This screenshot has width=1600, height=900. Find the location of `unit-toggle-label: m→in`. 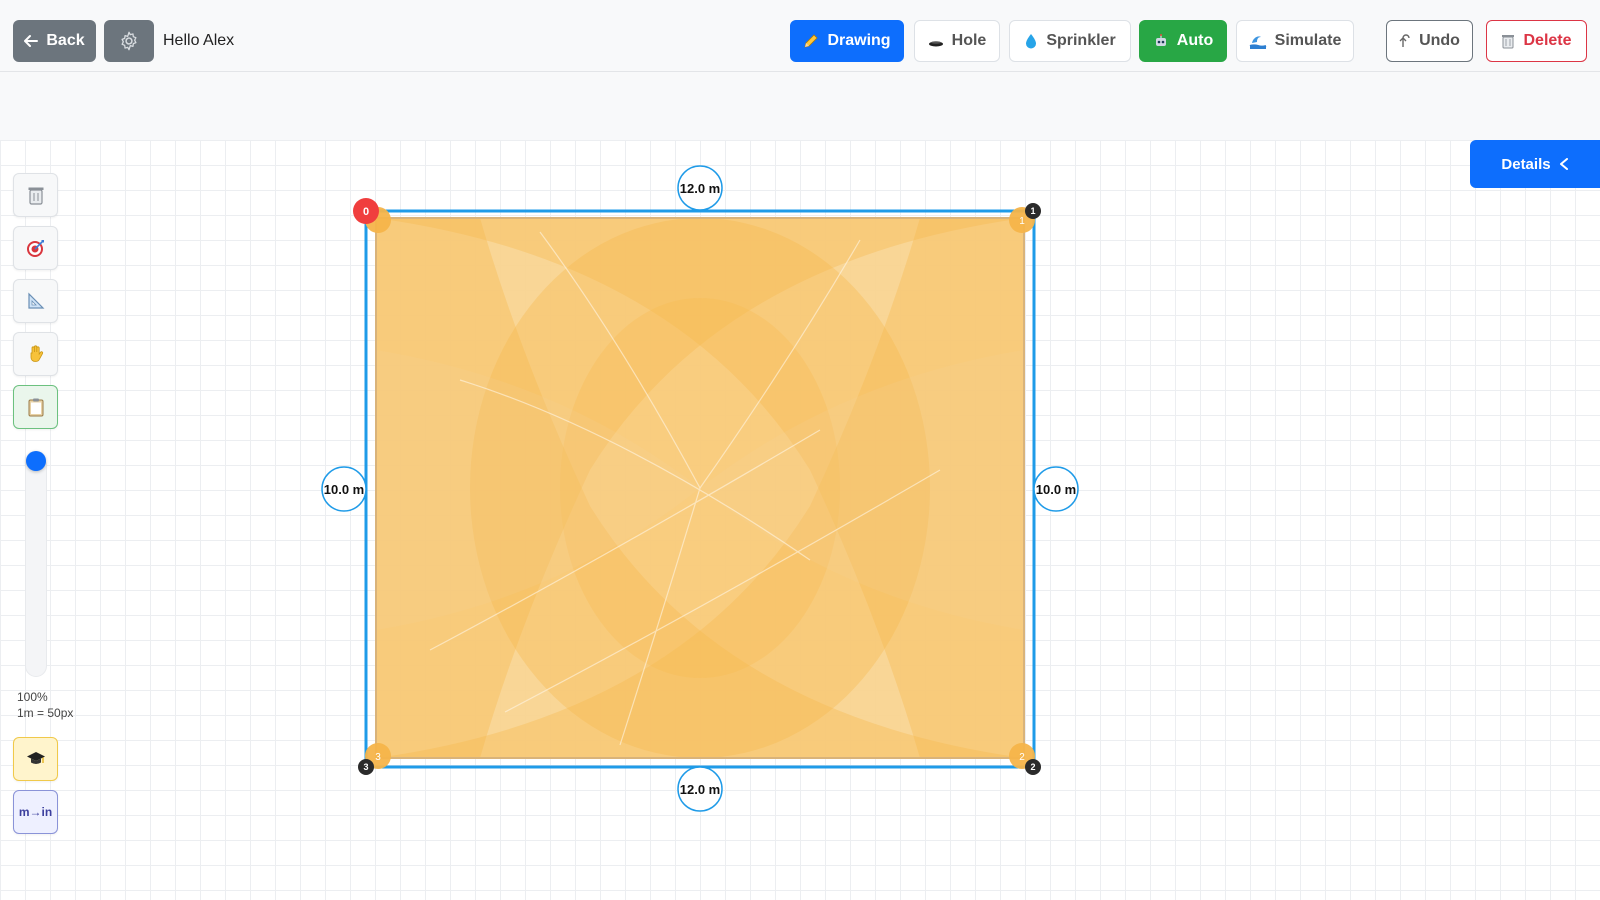

unit-toggle-label: m→in is located at coordinates (35, 812).